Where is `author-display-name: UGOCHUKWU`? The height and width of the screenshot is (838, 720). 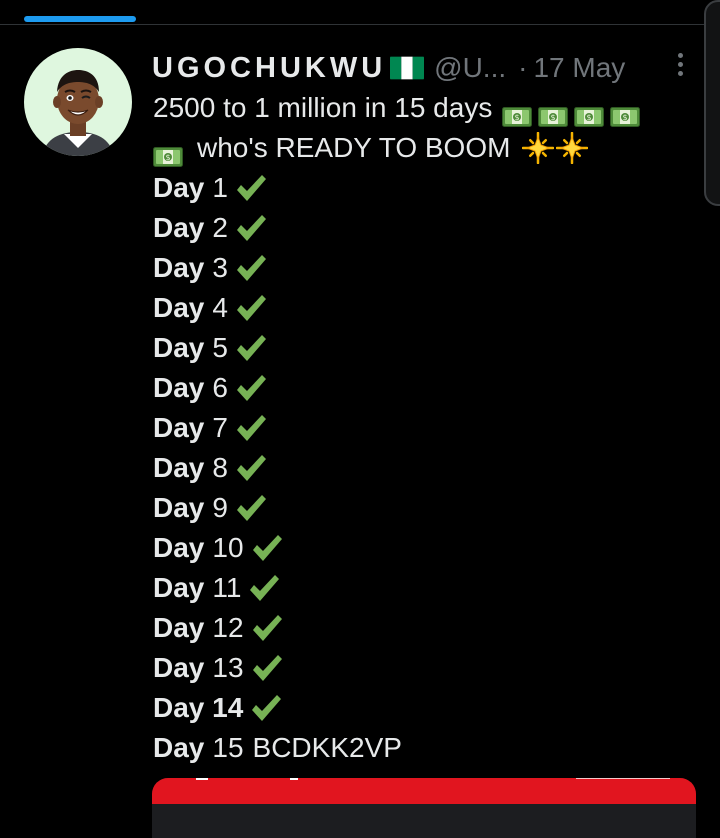 author-display-name: UGOCHUKWU is located at coordinates (269, 68).